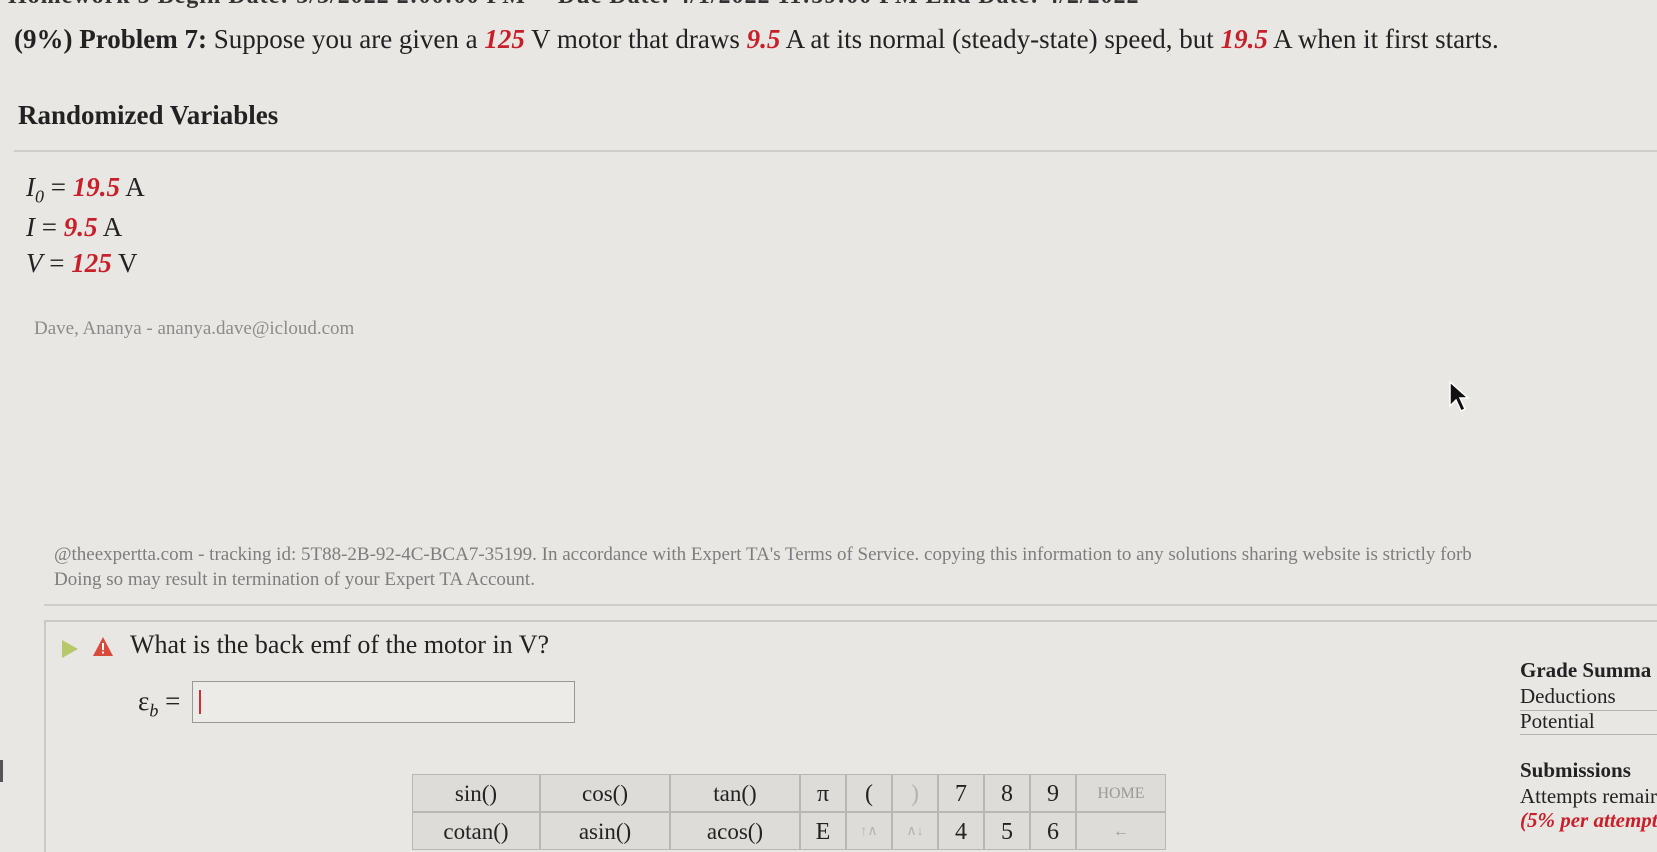 Image resolution: width=1657 pixels, height=852 pixels. Describe the element at coordinates (961, 793) in the screenshot. I see `key-7: 7` at that location.